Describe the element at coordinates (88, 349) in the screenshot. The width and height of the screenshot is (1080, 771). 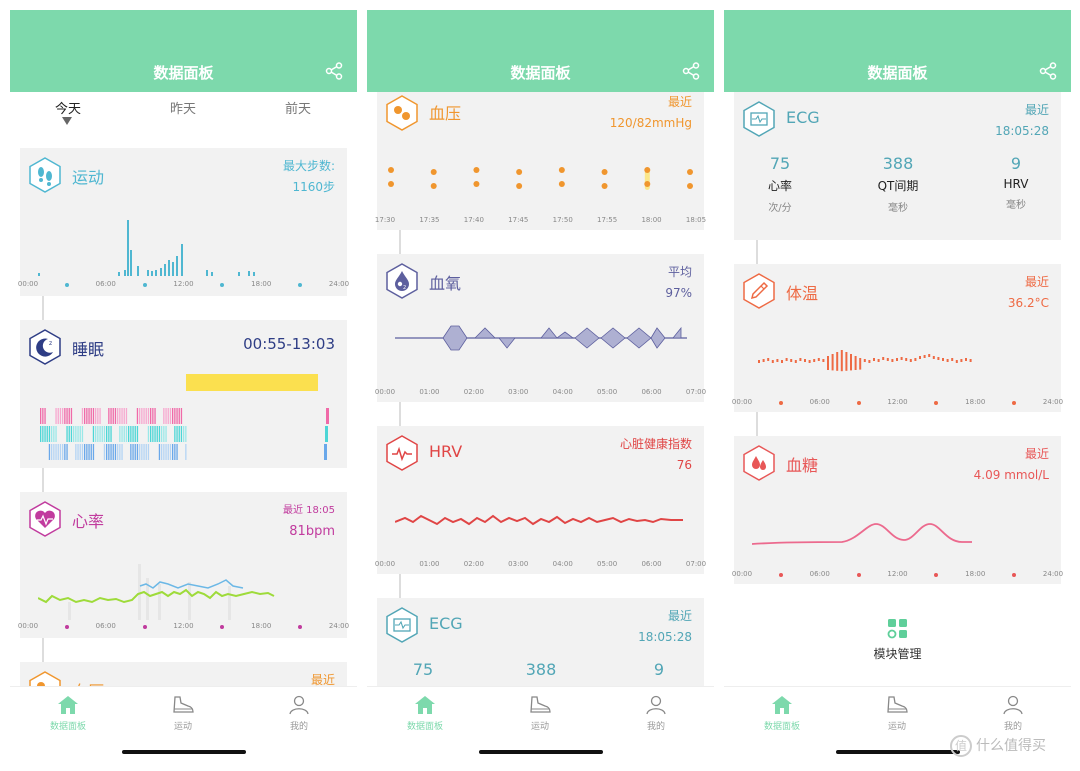
I see `card-title: 睡眠` at that location.